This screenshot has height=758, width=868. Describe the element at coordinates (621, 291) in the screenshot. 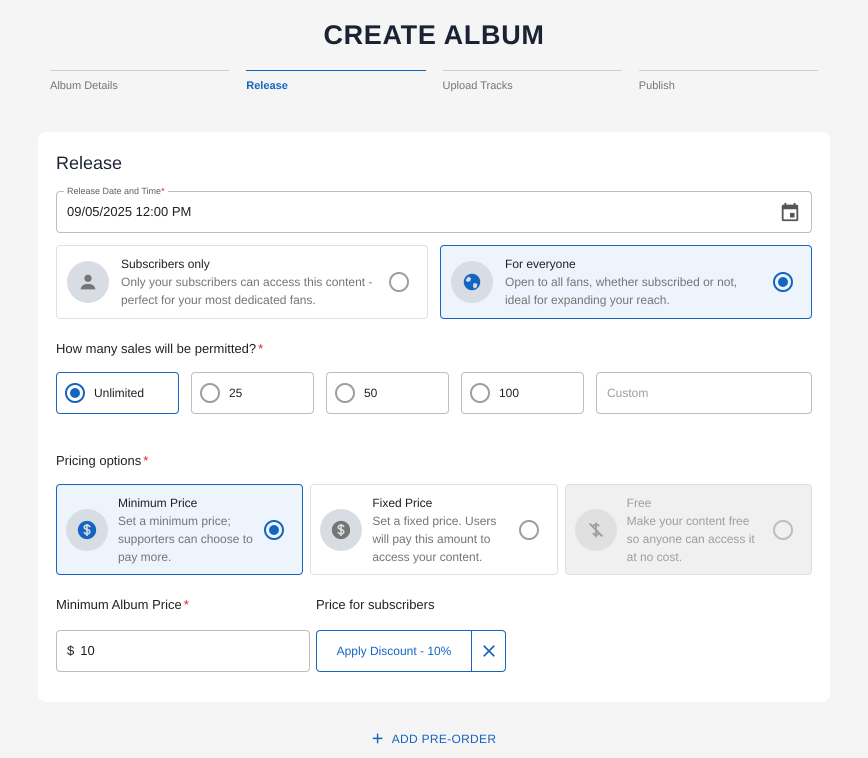

I see `option-description: Open to all fans, whether subscribed or not, ideal for expanding your reach.` at that location.